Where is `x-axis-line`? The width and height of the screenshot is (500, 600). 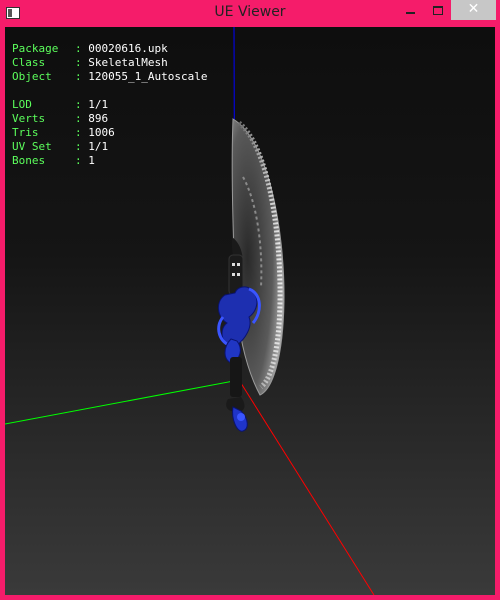 x-axis-line is located at coordinates (306, 487).